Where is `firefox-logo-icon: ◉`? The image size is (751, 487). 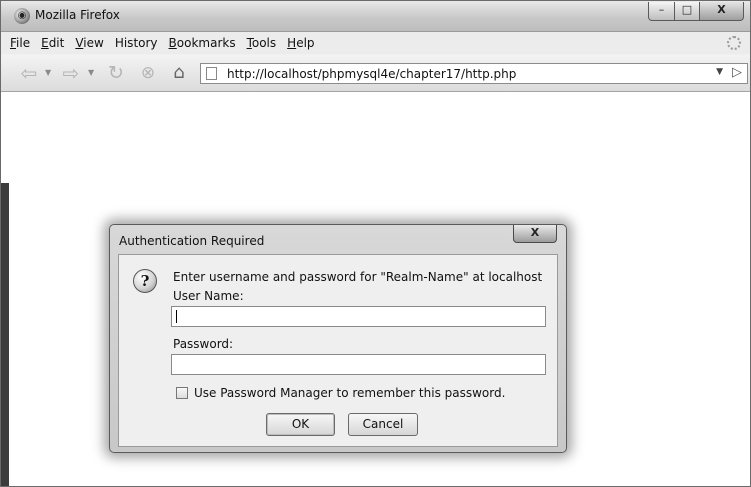 firefox-logo-icon: ◉ is located at coordinates (22, 16).